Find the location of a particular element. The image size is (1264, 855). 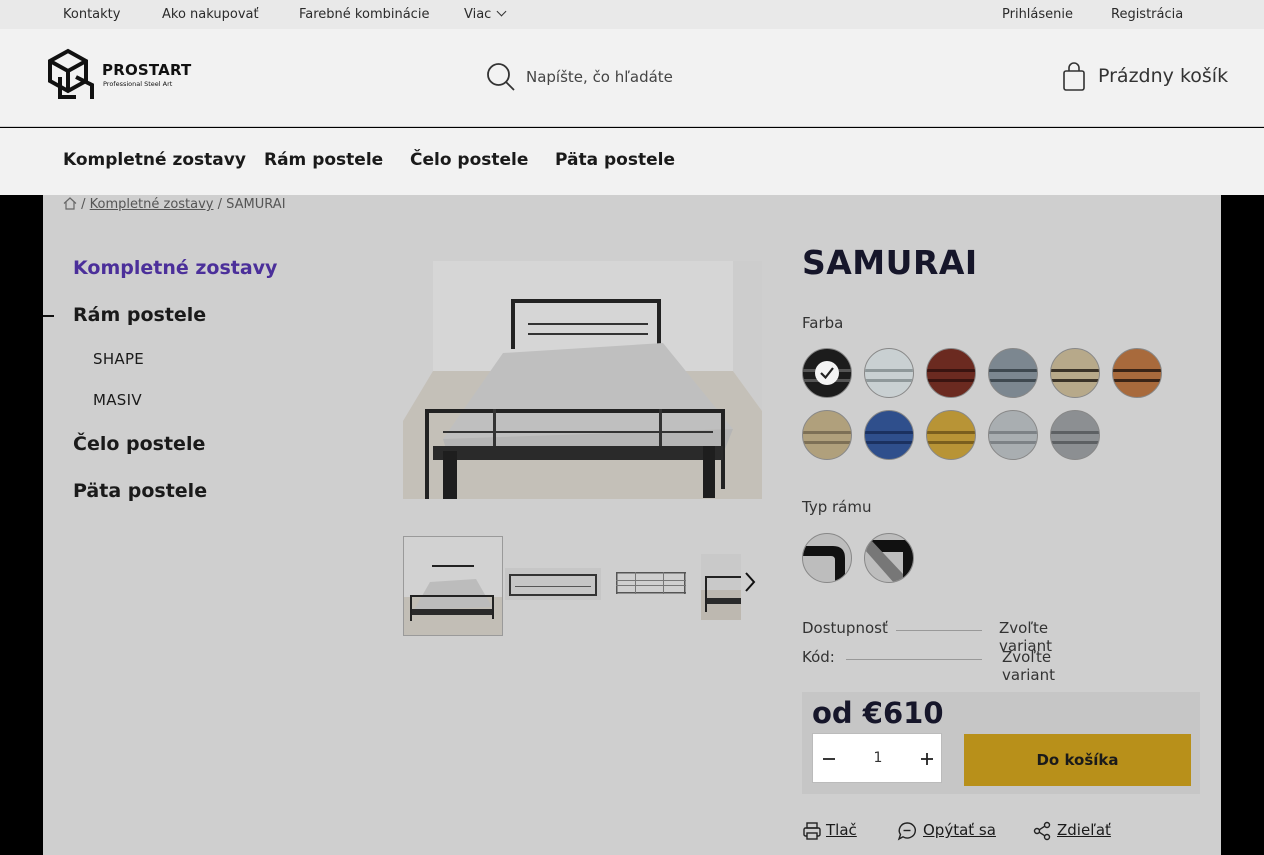

minus-icon is located at coordinates (829, 759).